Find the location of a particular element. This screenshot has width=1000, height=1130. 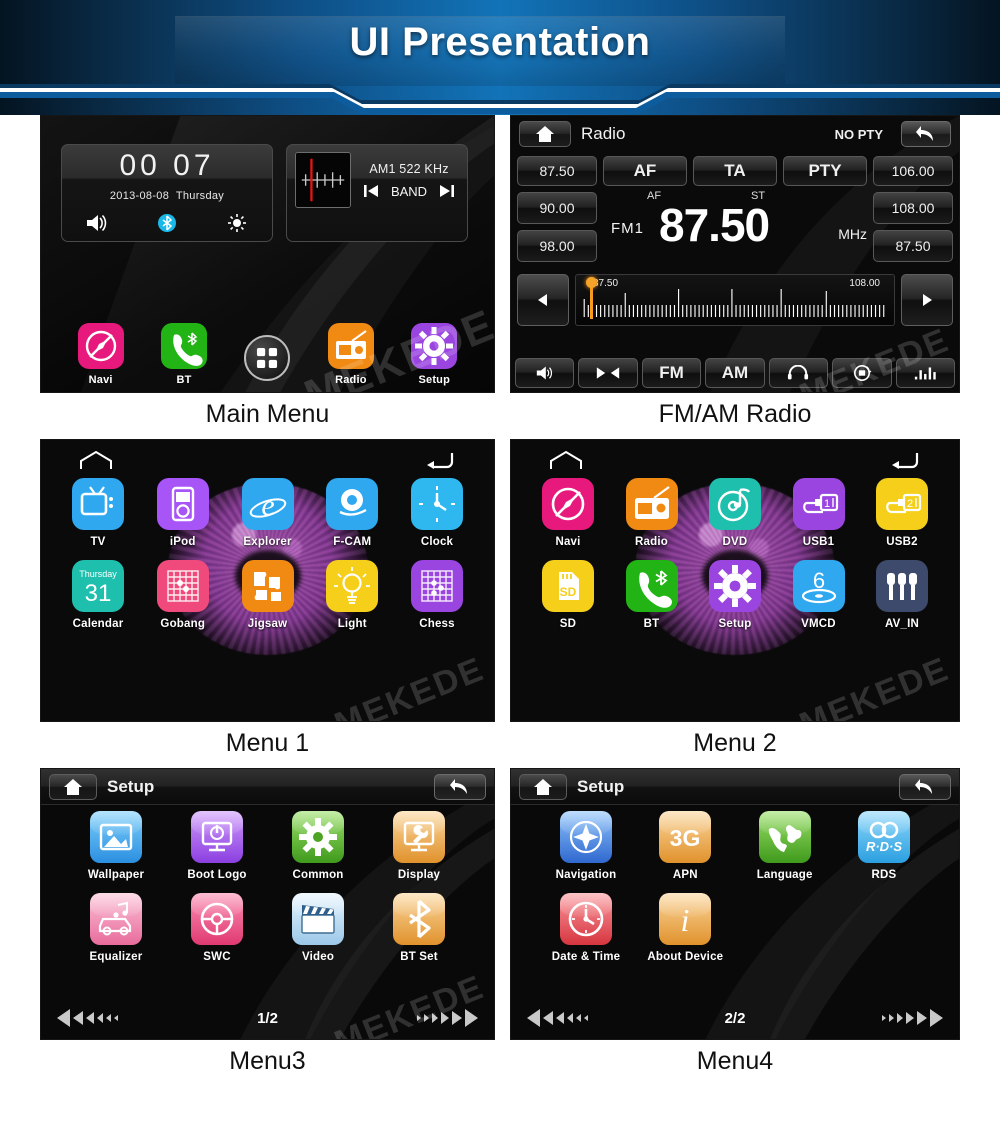

am-button: AM is located at coordinates (735, 373).